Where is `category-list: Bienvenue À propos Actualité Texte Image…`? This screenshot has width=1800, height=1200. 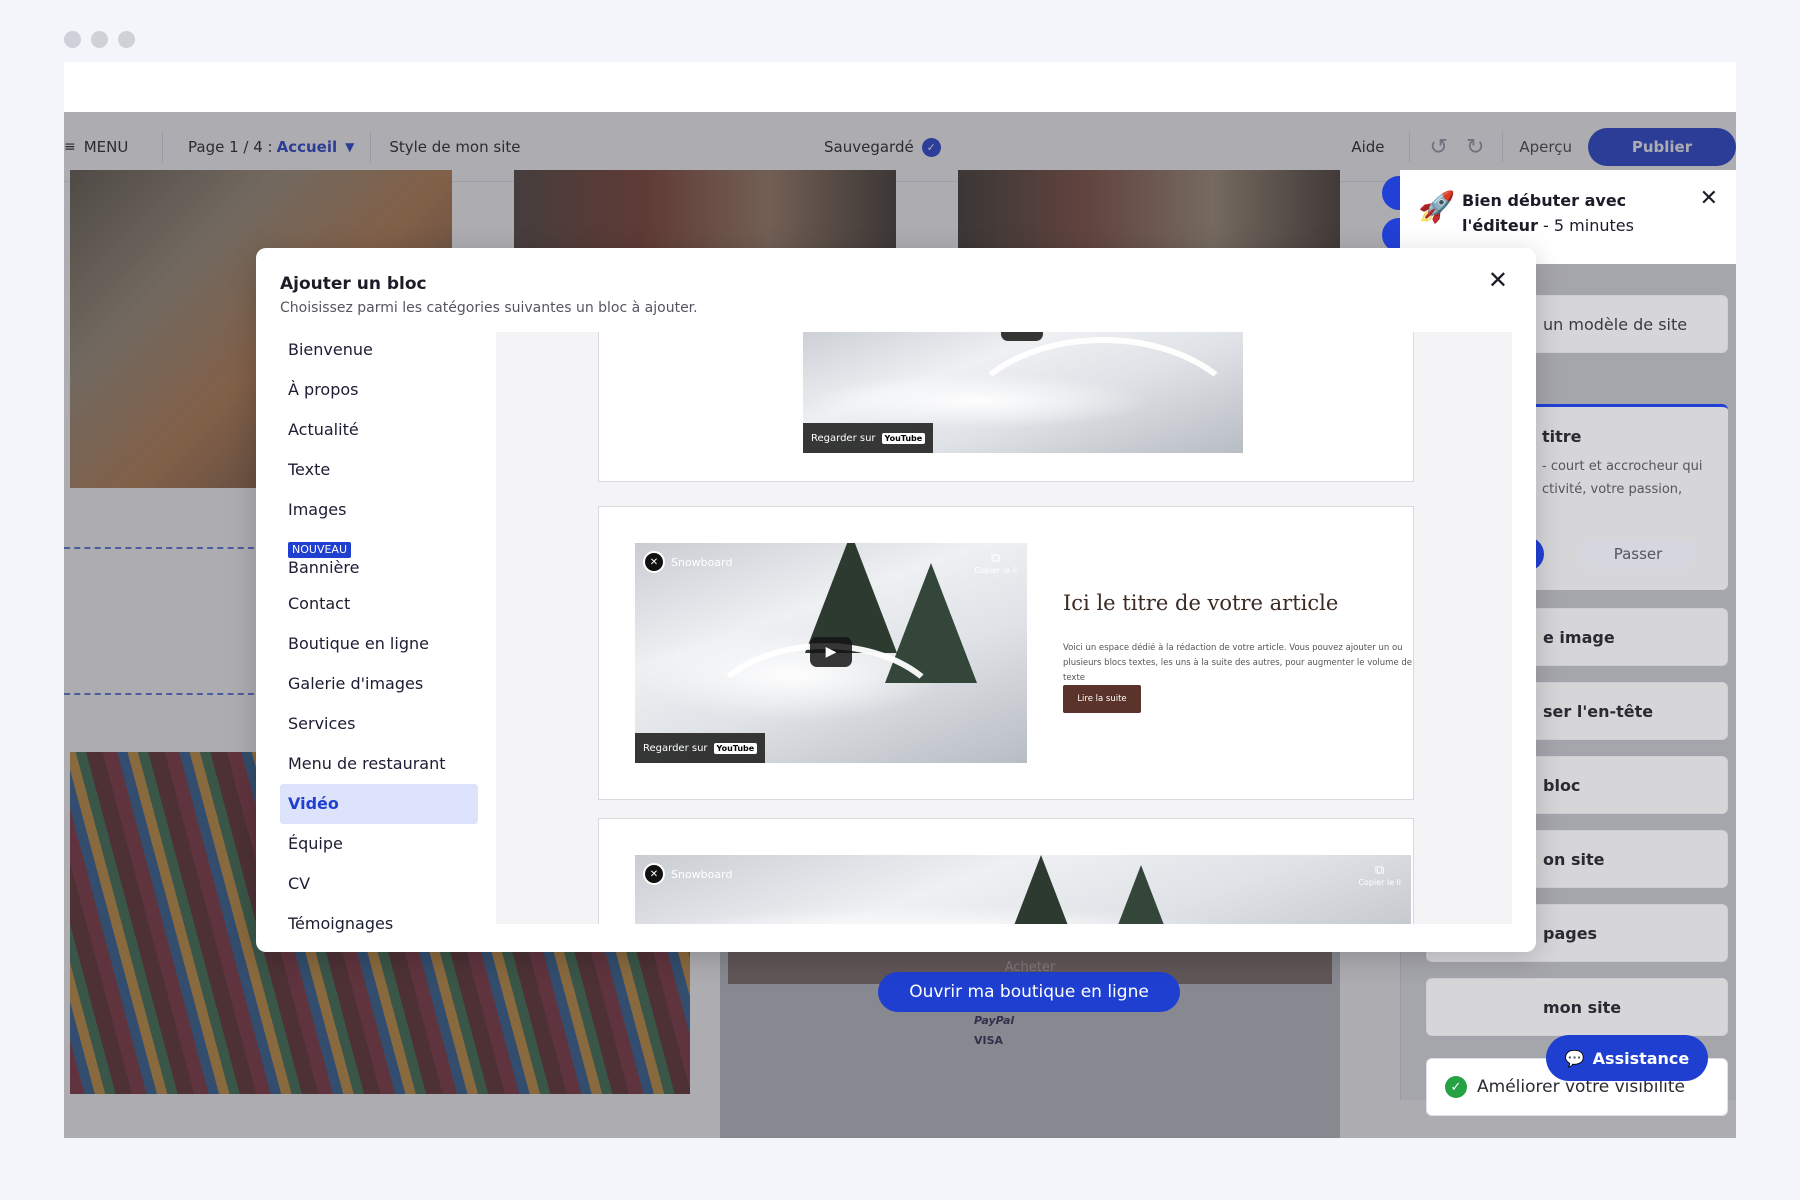
category-list: Bienvenue À propos Actualité Texte Image… is located at coordinates (379, 637).